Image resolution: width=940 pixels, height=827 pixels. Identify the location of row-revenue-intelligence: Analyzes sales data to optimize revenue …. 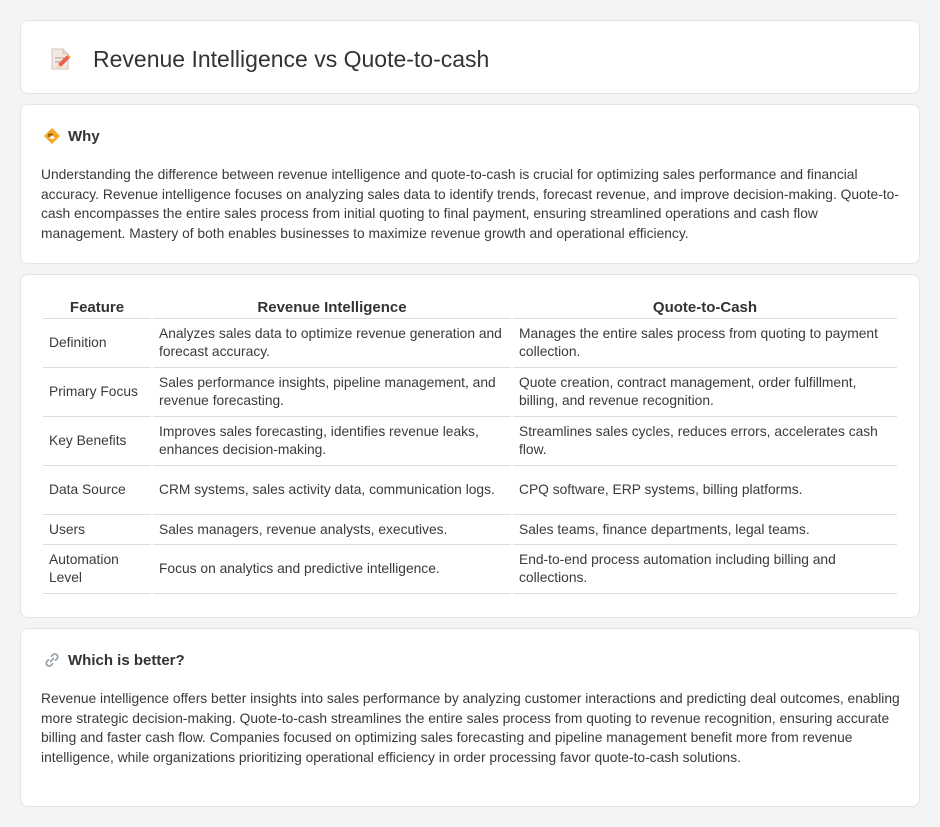
(332, 343).